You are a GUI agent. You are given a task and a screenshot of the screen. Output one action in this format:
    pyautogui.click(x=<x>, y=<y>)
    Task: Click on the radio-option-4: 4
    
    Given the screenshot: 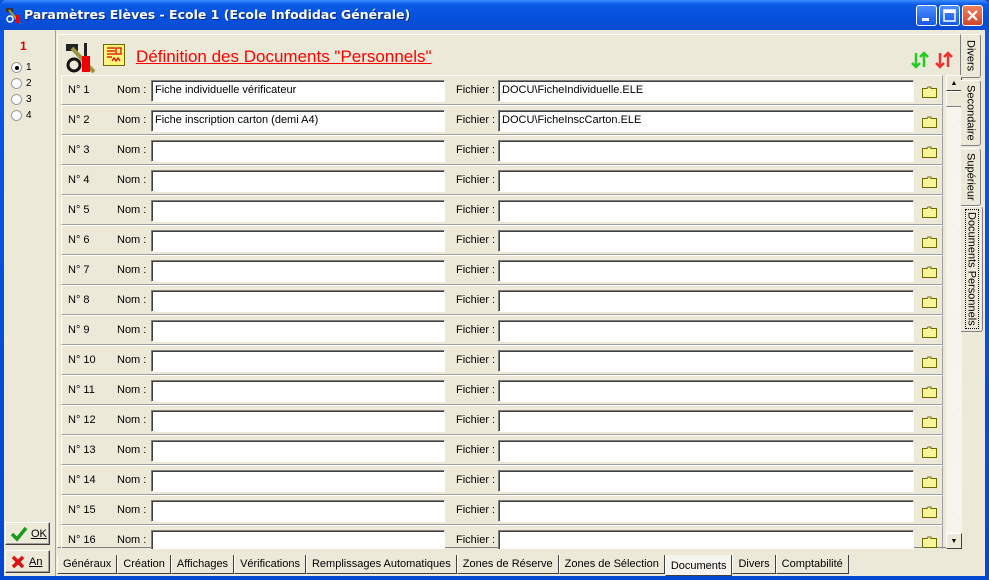 What is the action you would take?
    pyautogui.click(x=21, y=115)
    